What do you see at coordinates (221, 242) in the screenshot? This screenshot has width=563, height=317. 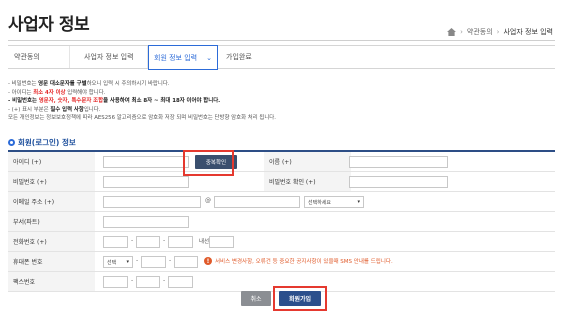 I see `phone-ext-input` at bounding box center [221, 242].